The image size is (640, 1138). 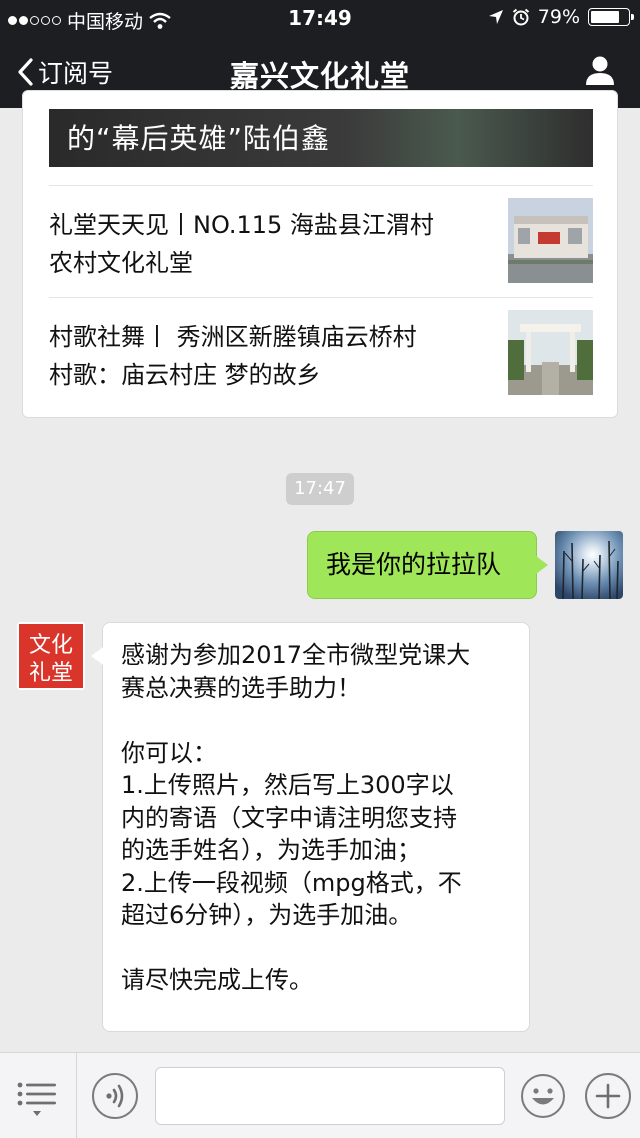 I want to click on article-title-line: 村歌：庙云村庄 梦的故乡, so click(x=185, y=375).